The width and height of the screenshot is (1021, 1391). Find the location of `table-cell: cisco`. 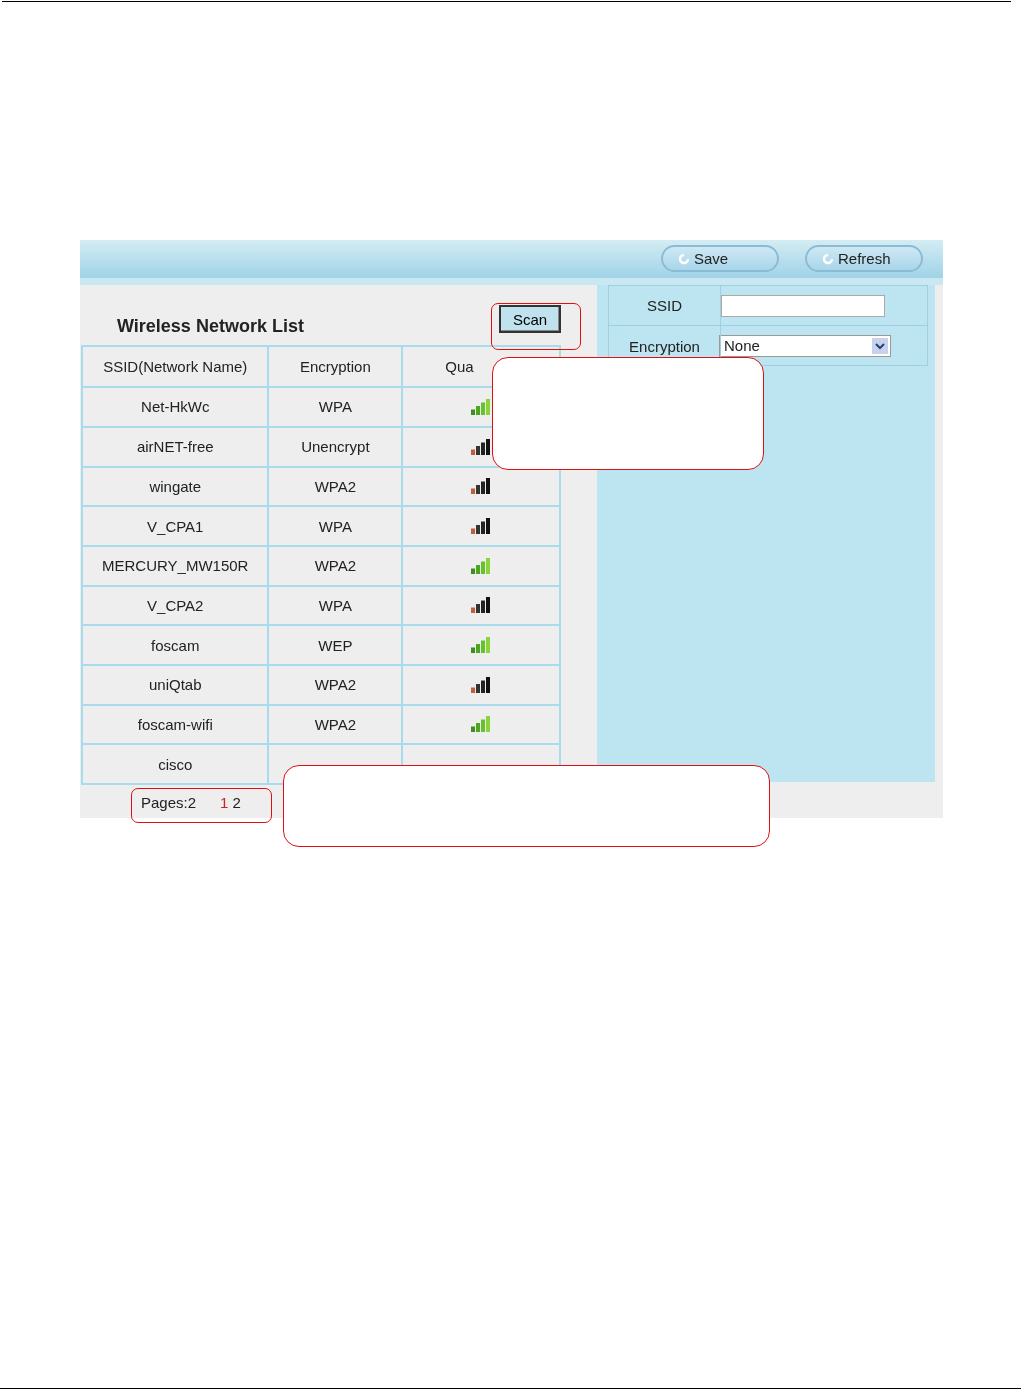

table-cell: cisco is located at coordinates (175, 764).